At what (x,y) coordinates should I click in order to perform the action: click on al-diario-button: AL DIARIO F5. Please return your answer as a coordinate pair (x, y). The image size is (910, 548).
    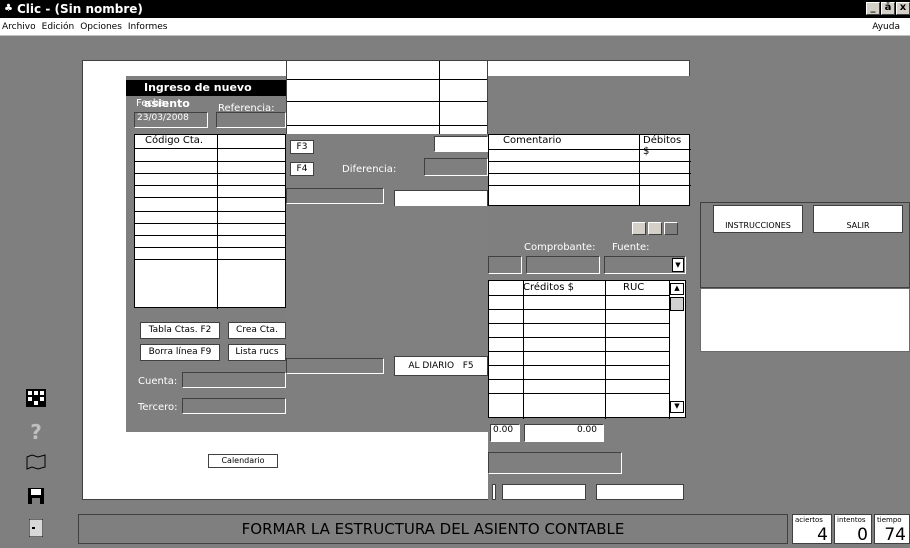
    Looking at the image, I should click on (441, 366).